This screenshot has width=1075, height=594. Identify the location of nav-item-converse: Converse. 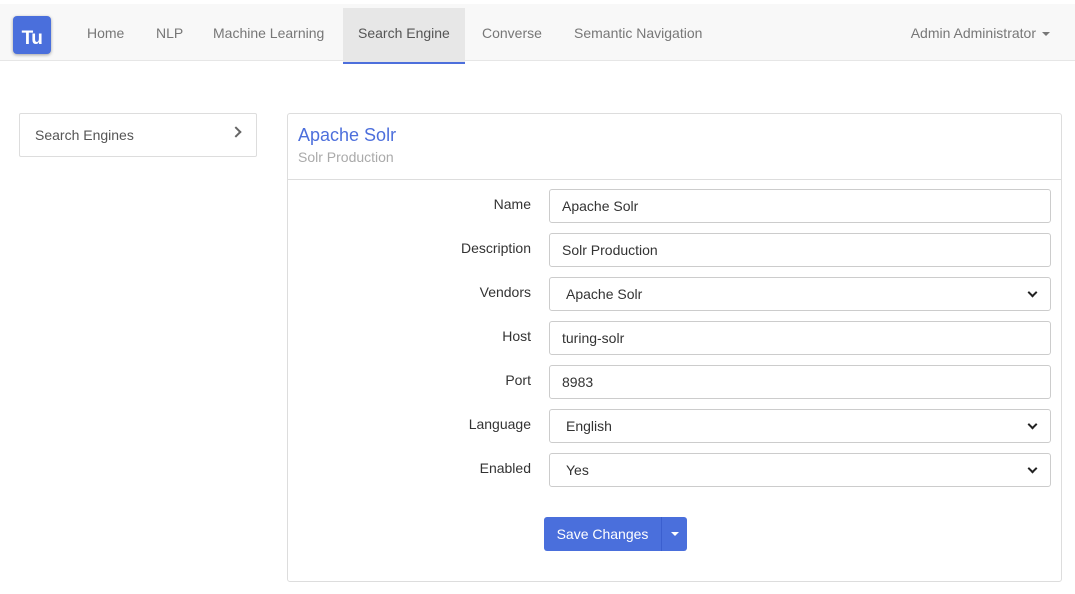
(512, 36).